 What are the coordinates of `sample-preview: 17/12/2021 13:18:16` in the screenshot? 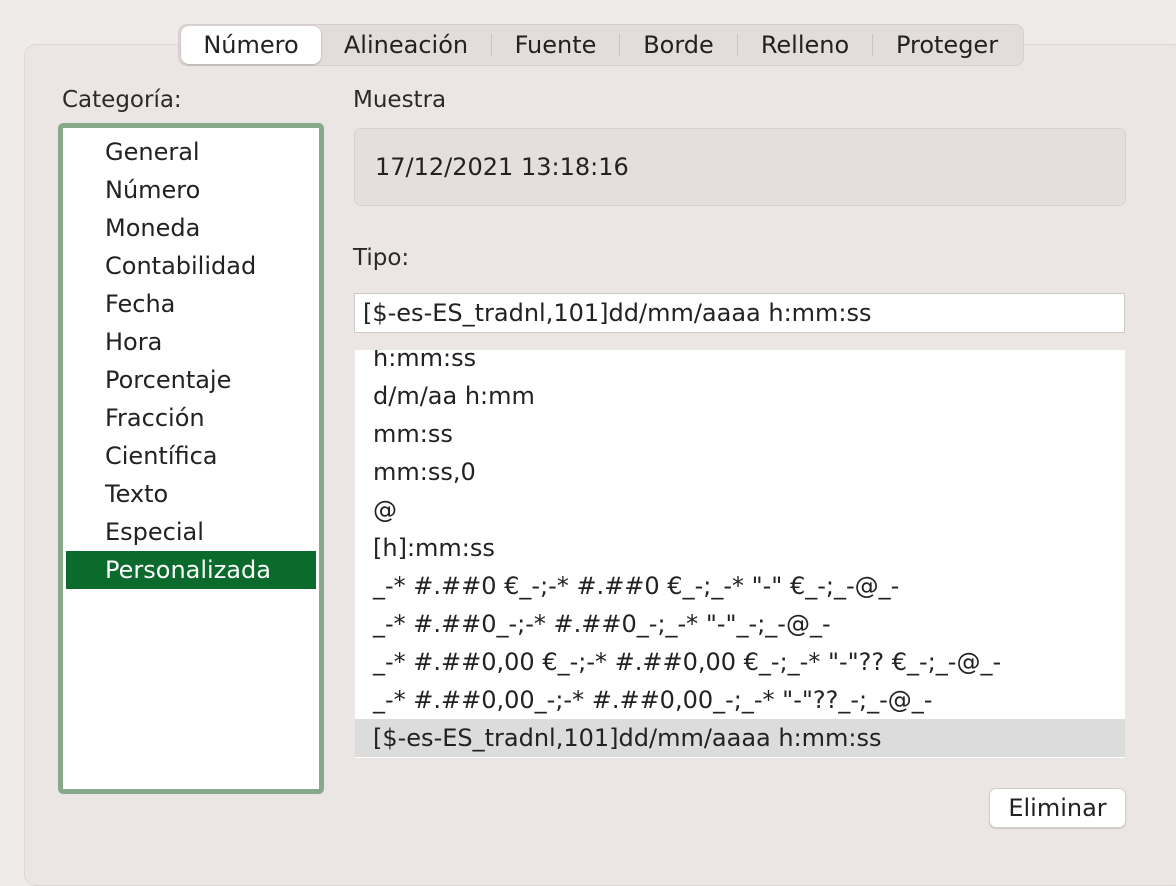 It's located at (740, 167).